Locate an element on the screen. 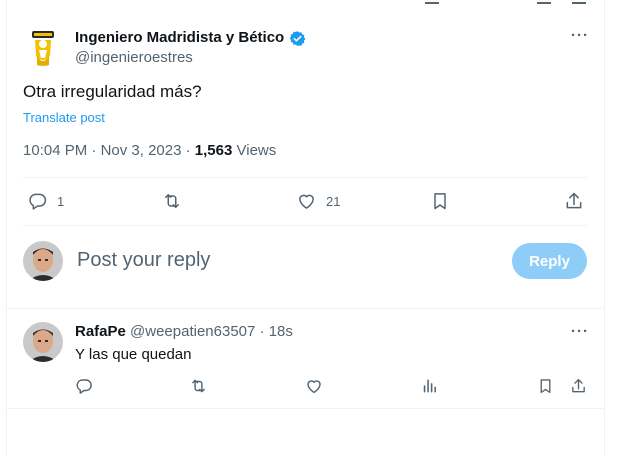 Image resolution: width=622 pixels, height=456 pixels. reply-action-button is located at coordinates (84, 386).